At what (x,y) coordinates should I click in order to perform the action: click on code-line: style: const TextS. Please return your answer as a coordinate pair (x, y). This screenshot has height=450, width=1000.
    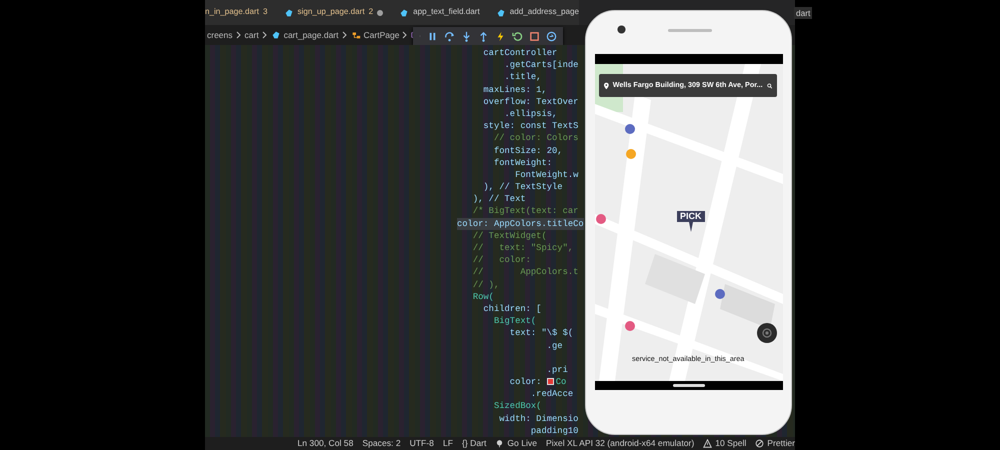
    Looking at the image, I should click on (530, 126).